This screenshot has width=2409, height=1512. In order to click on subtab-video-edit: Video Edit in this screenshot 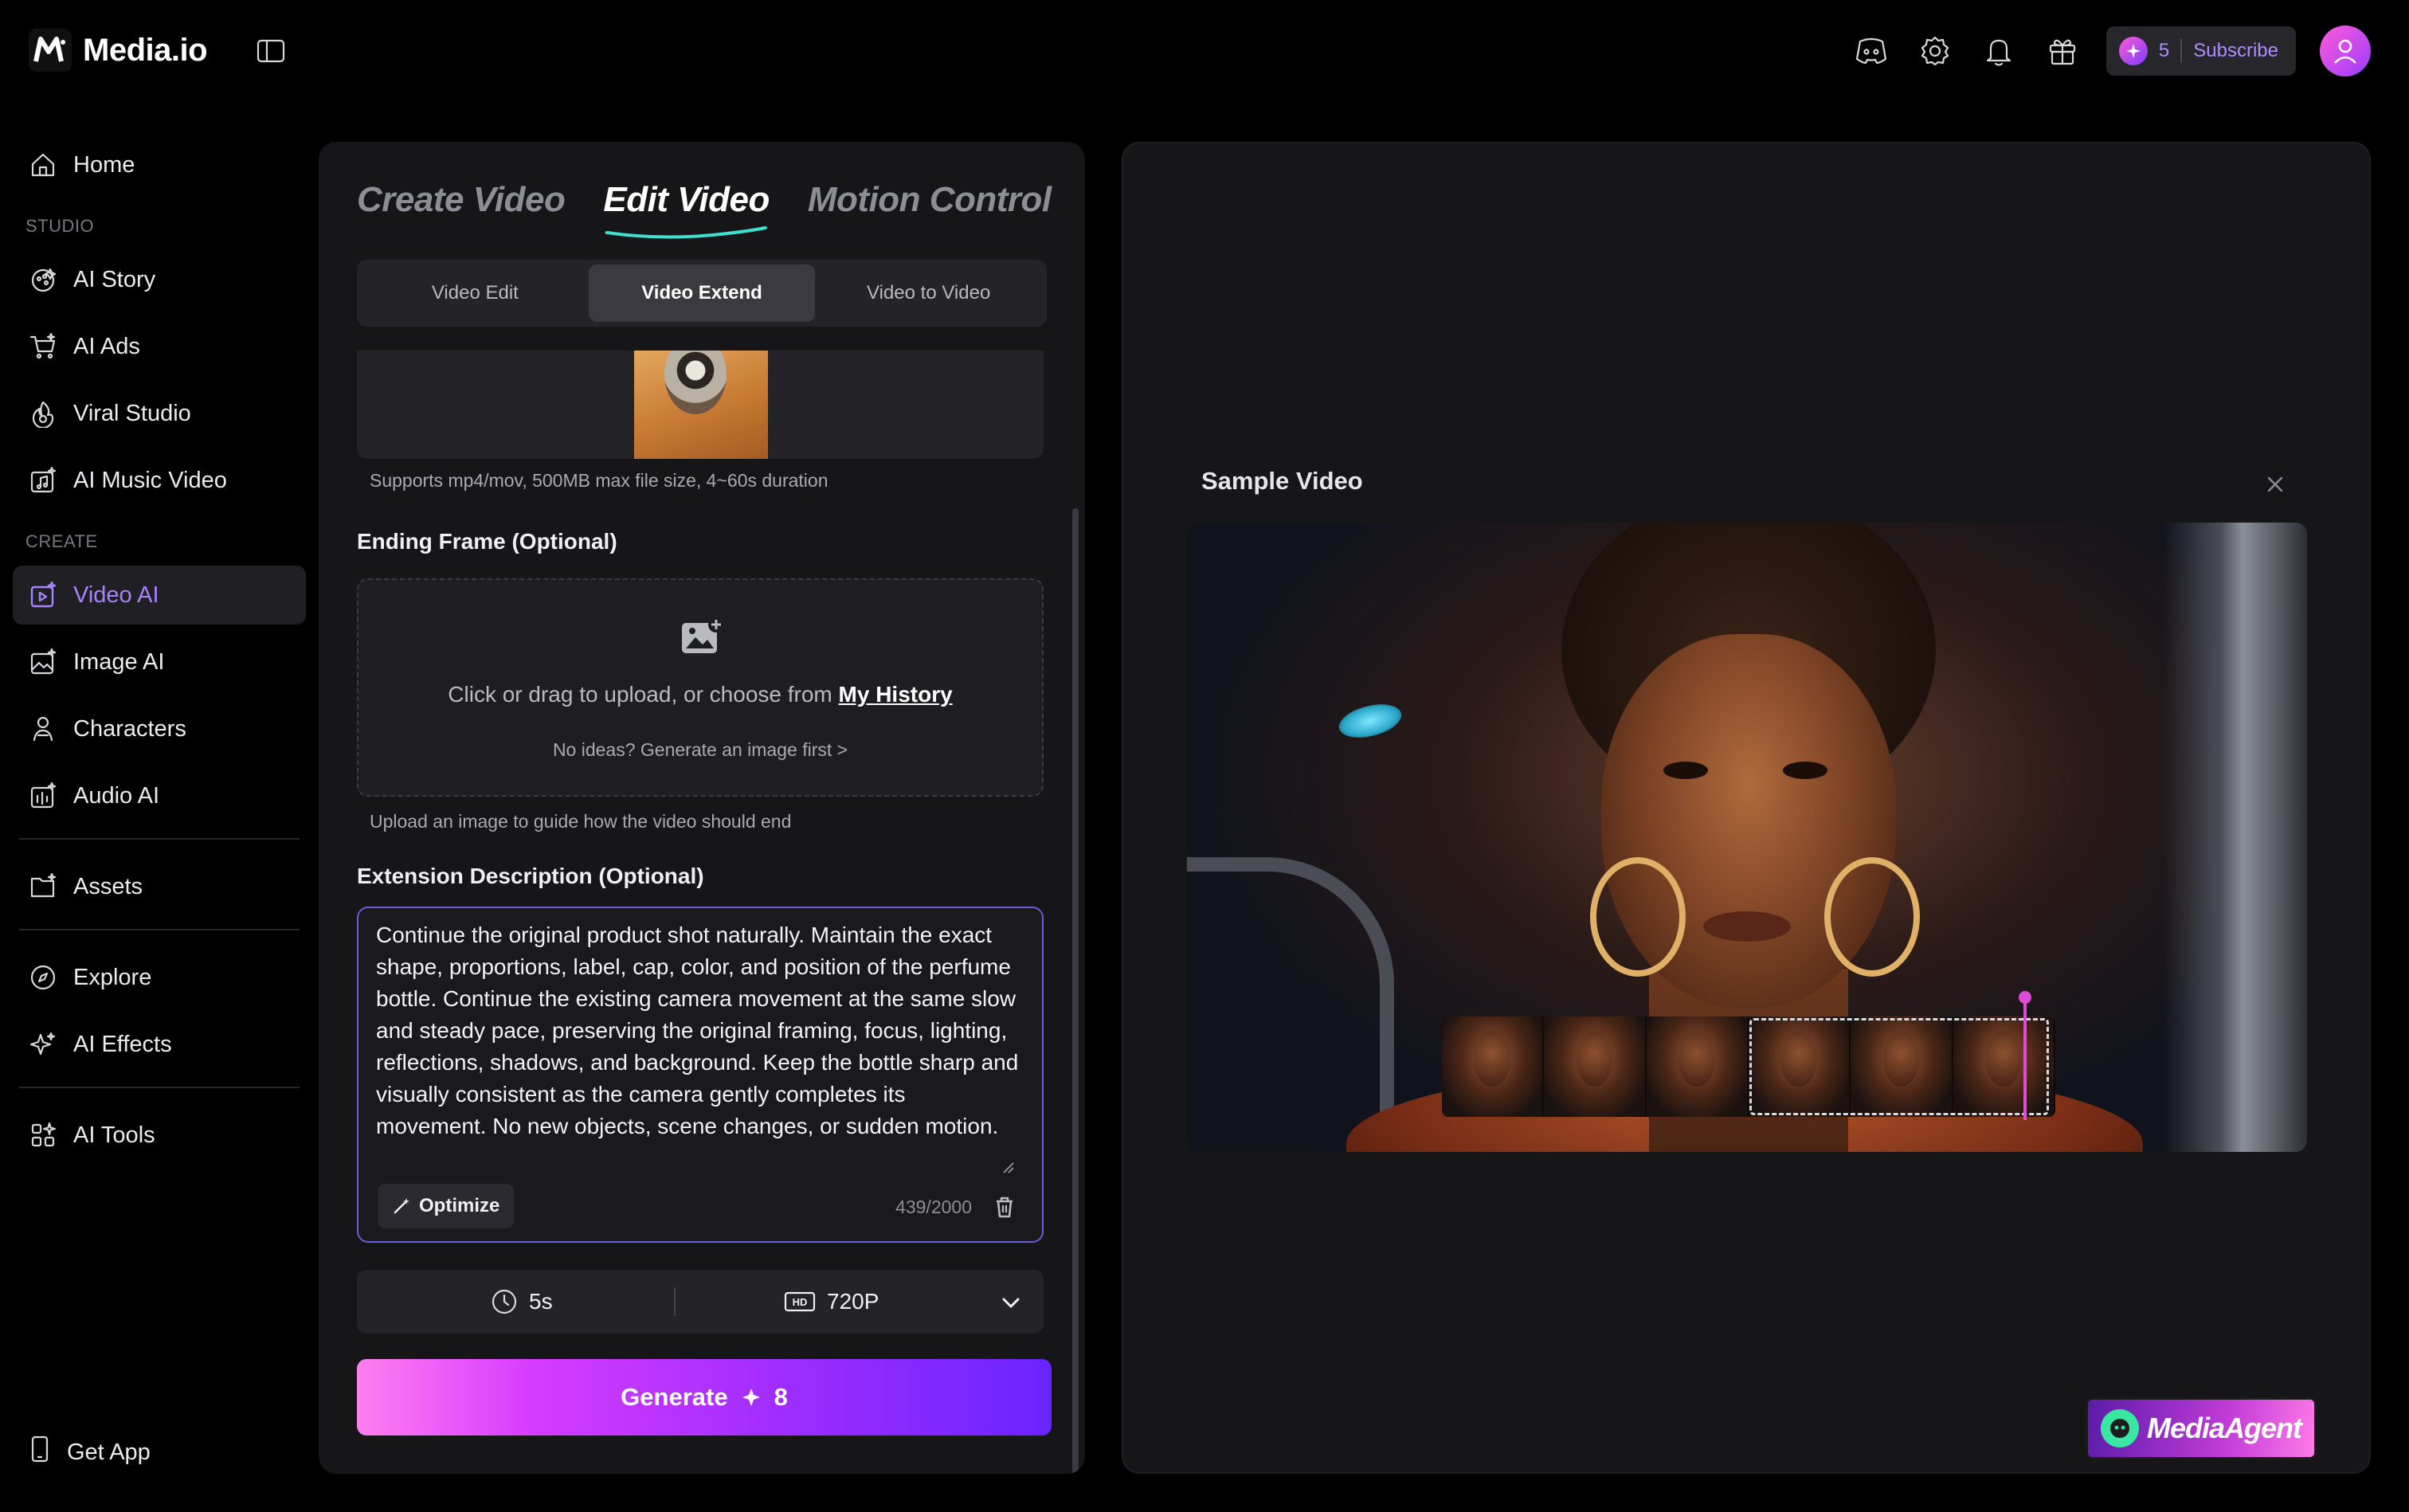, I will do `click(475, 293)`.